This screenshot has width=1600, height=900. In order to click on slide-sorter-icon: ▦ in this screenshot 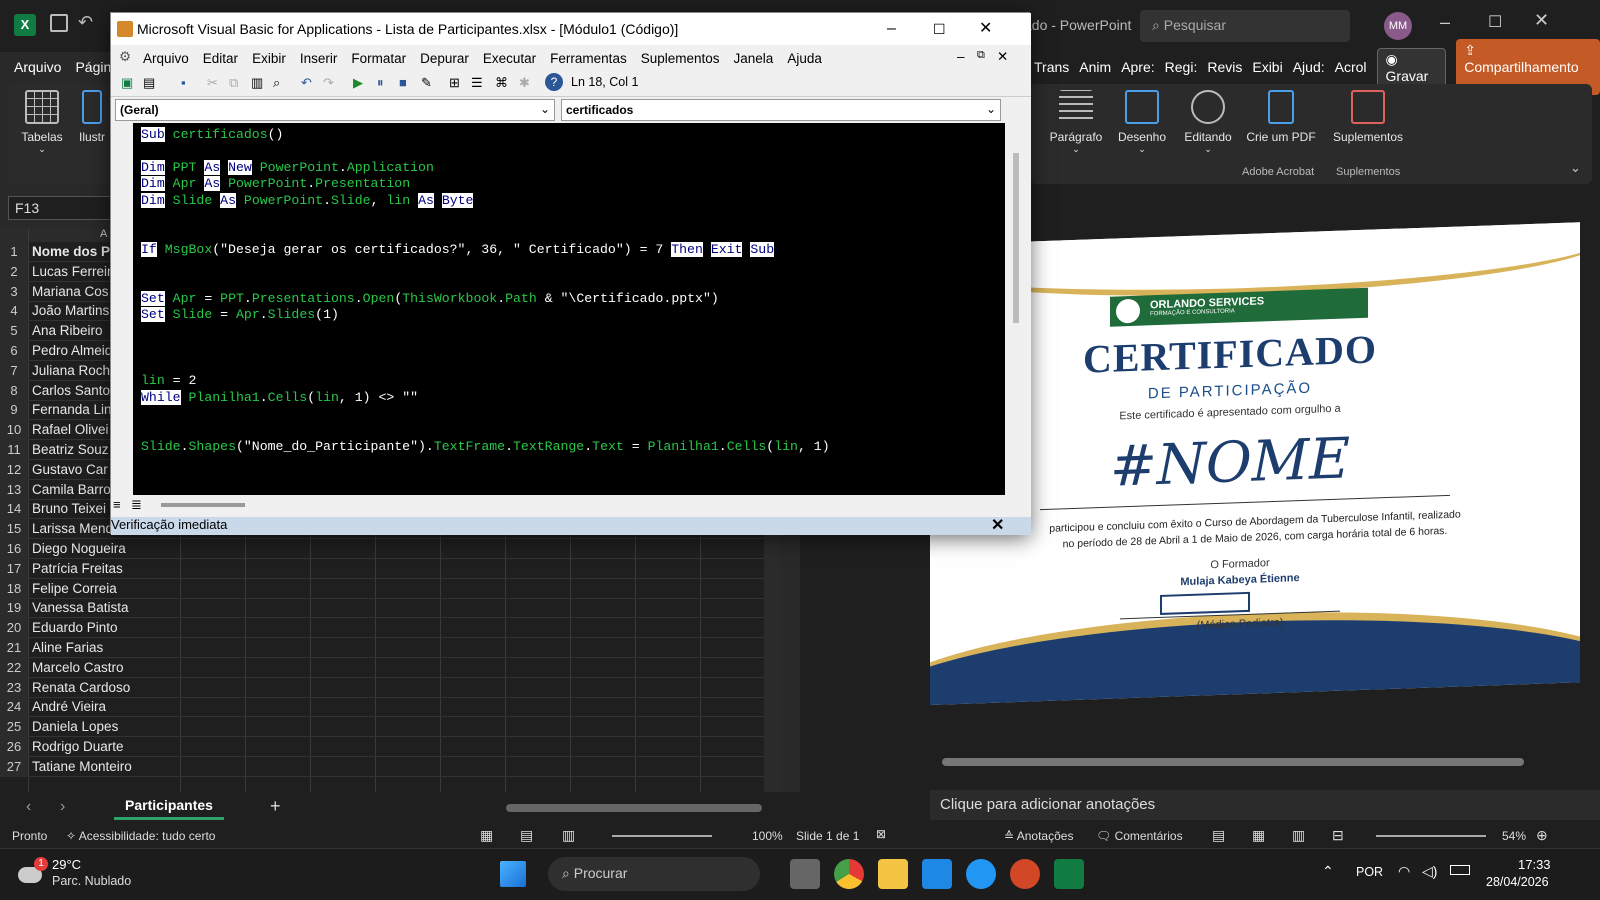, I will do `click(1258, 835)`.